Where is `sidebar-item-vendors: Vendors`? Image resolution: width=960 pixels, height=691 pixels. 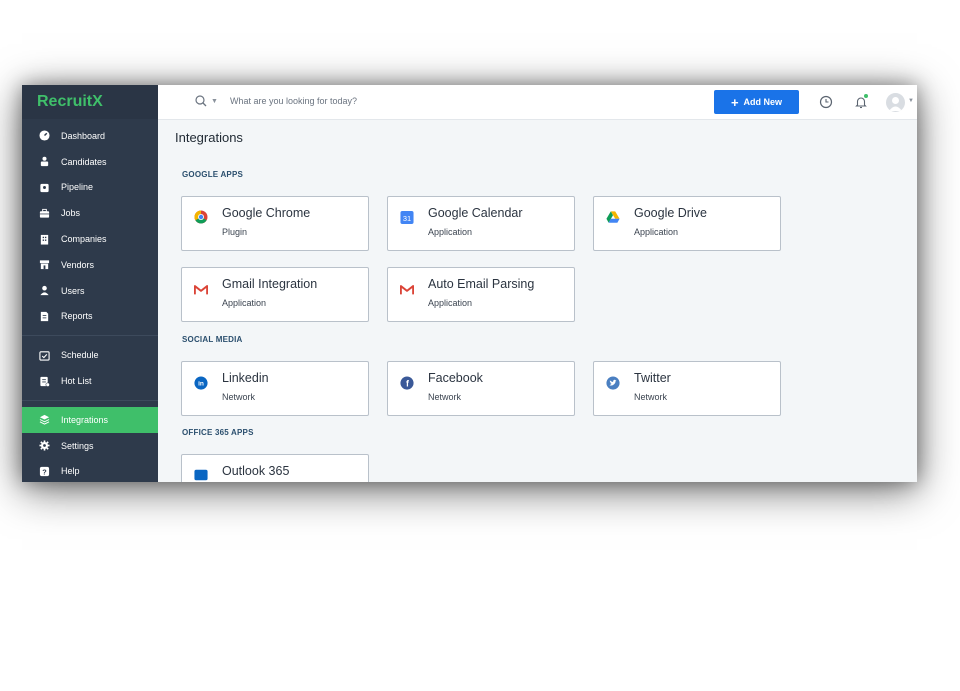
sidebar-item-vendors: Vendors is located at coordinates (90, 265).